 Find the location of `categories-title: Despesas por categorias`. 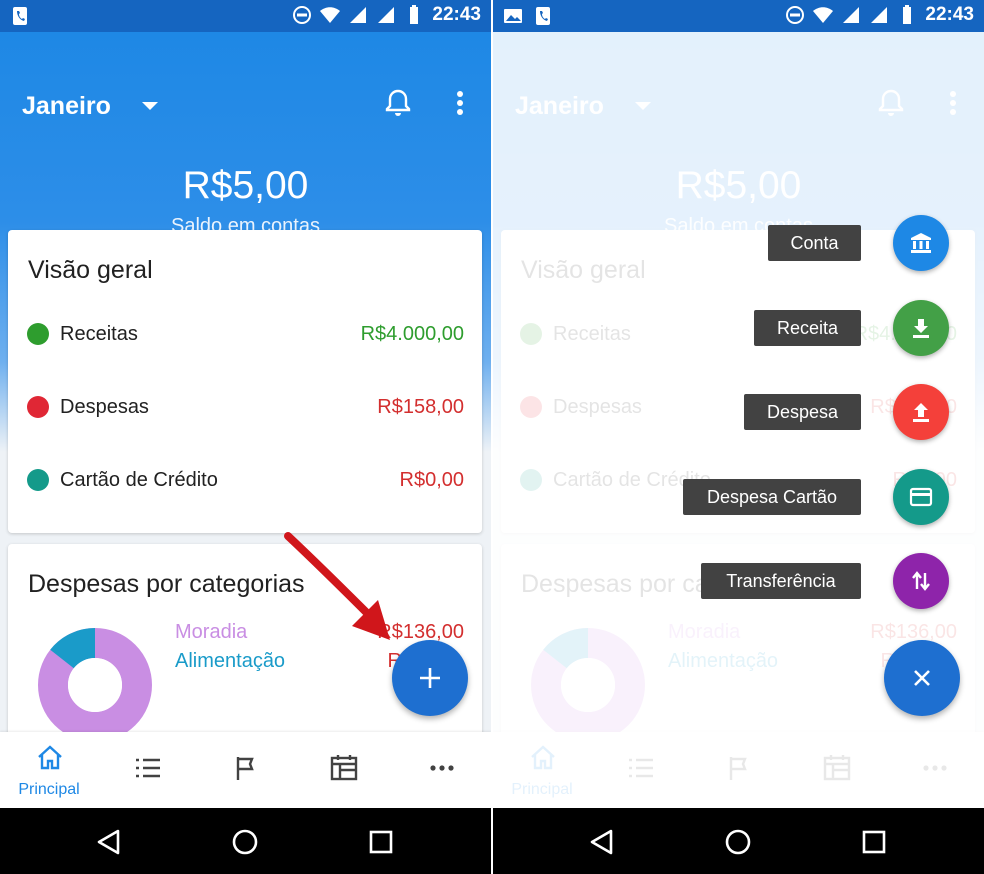

categories-title: Despesas por categorias is located at coordinates (166, 584).